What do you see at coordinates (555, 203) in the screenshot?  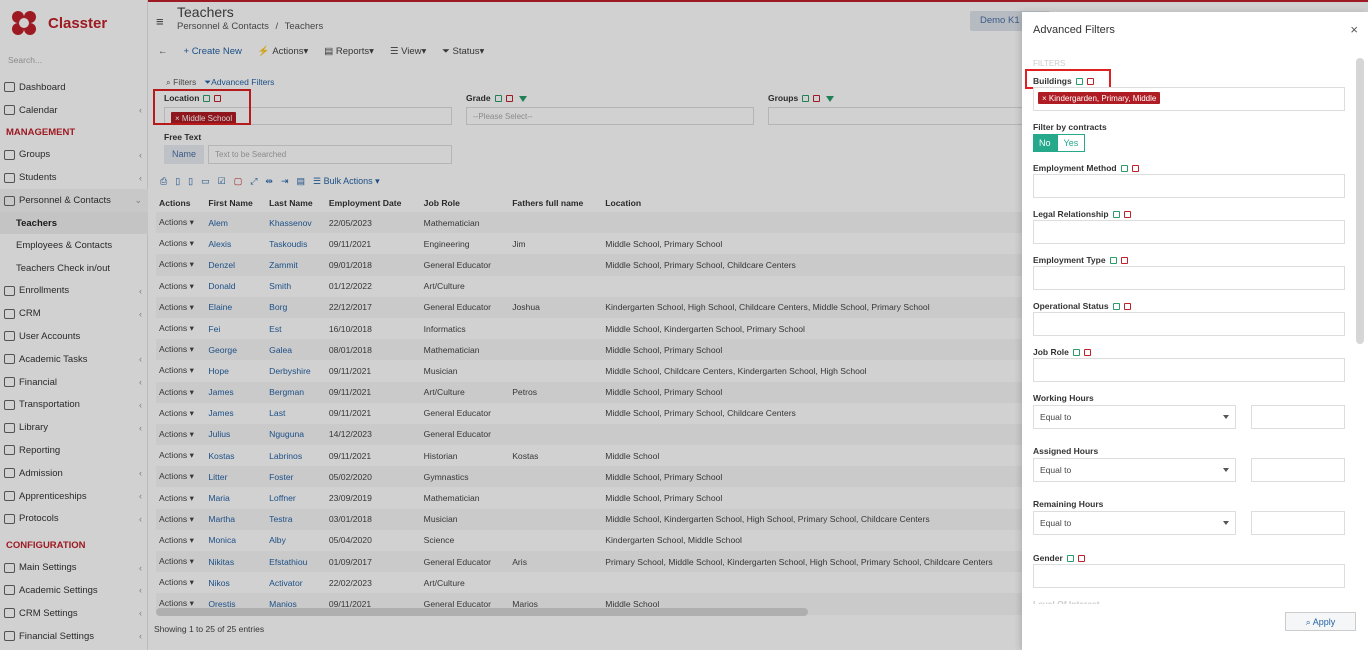 I see `column-header-fathers-full-name: Fathers full name` at bounding box center [555, 203].